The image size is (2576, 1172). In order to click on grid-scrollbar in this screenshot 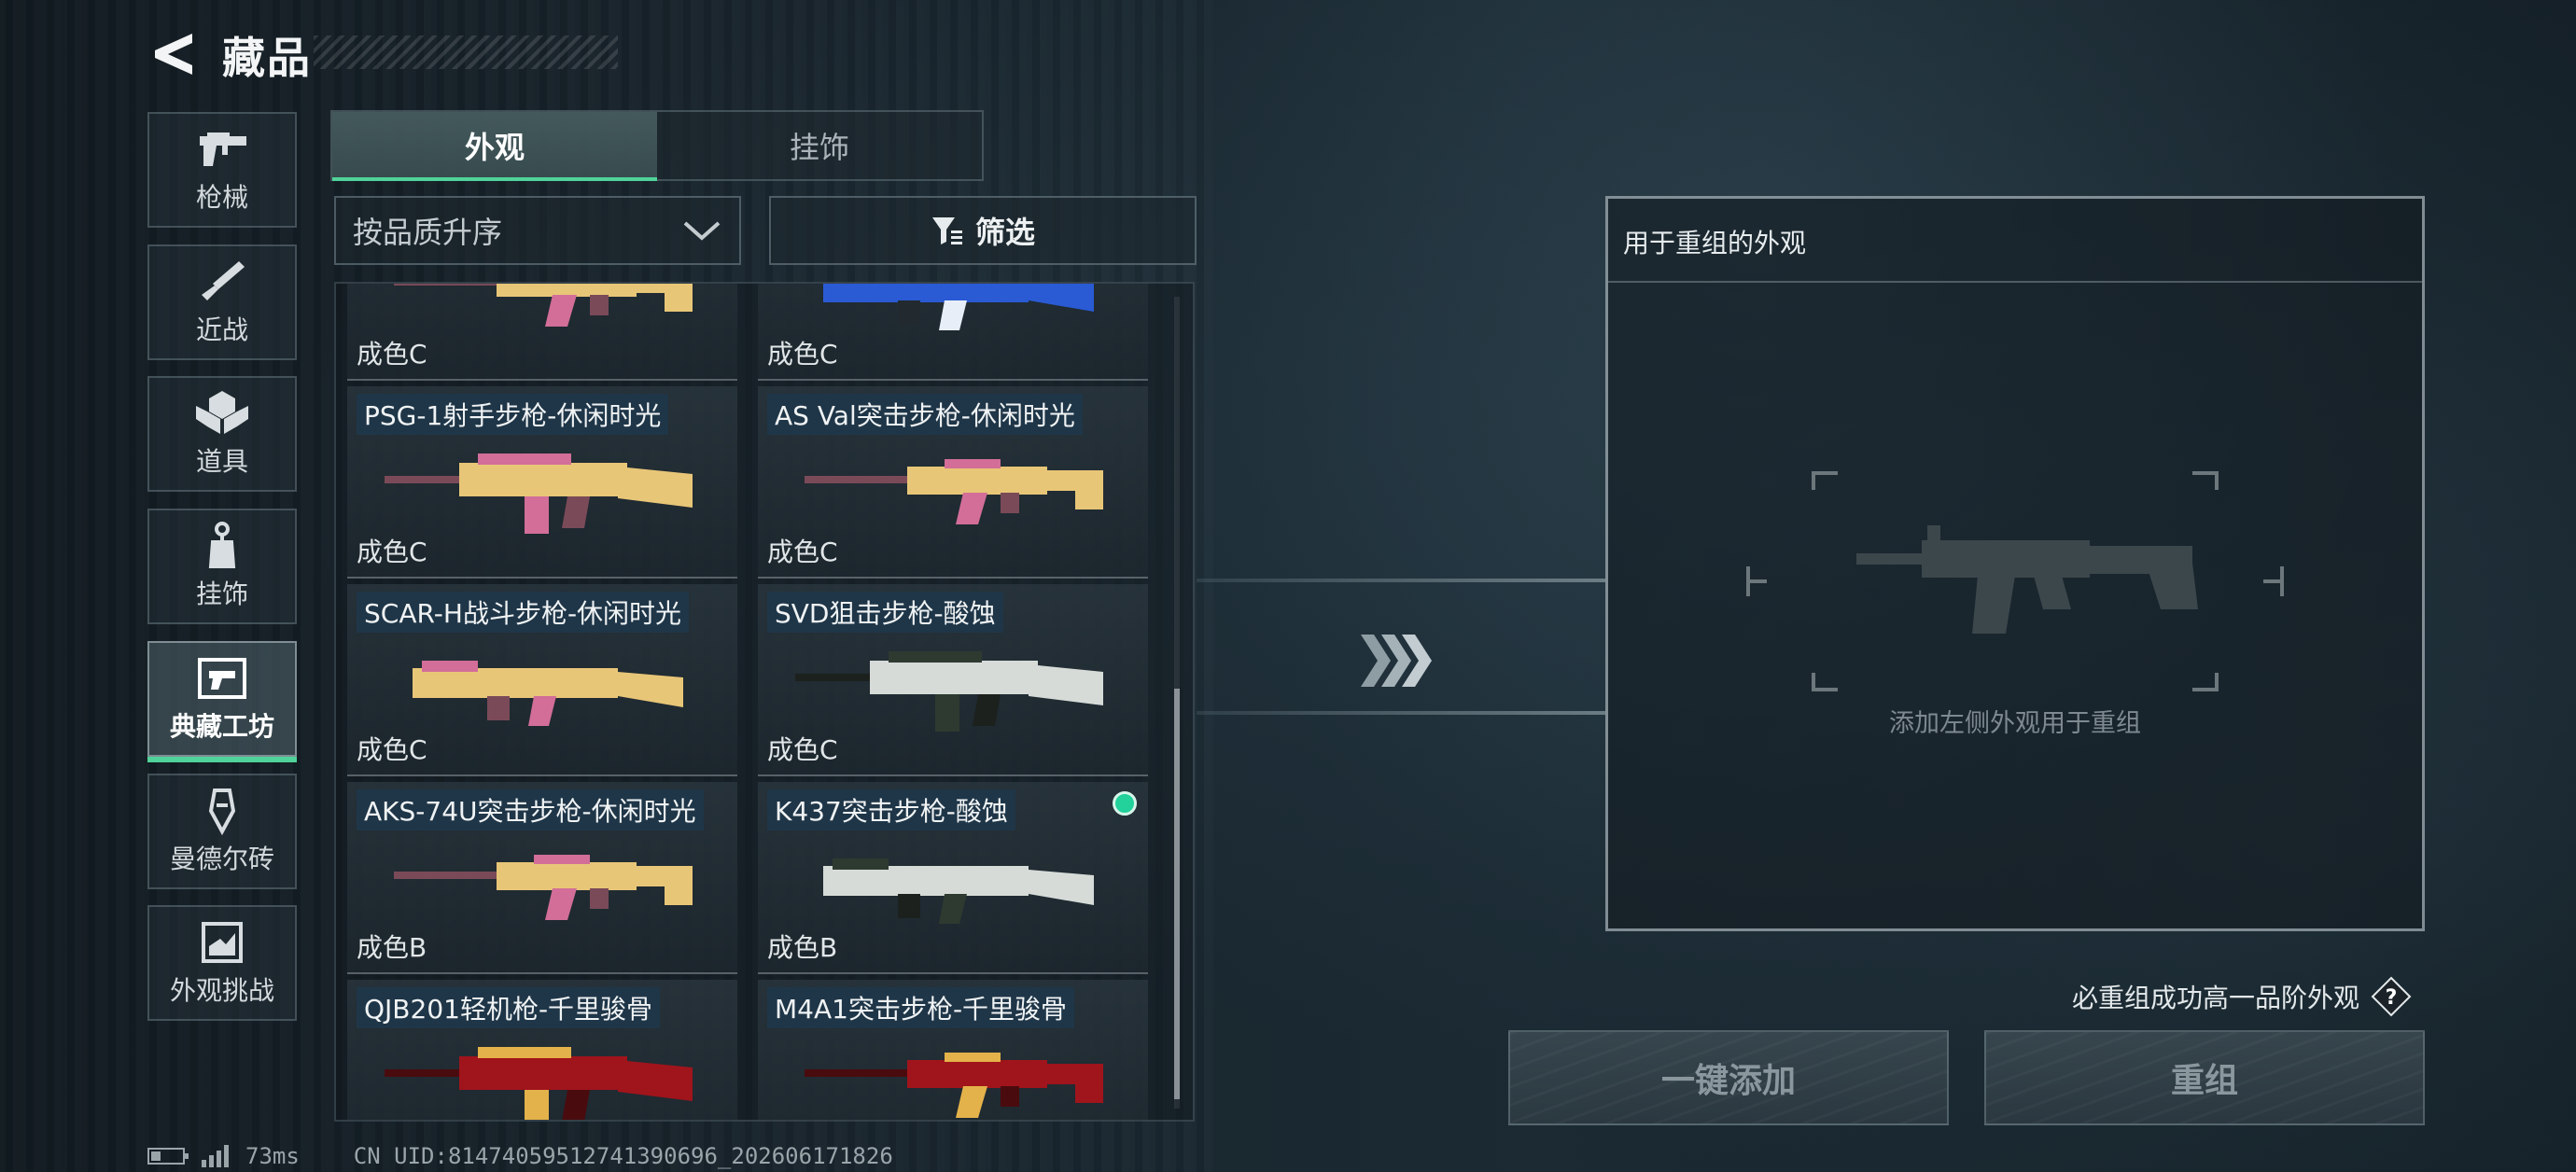, I will do `click(1177, 703)`.